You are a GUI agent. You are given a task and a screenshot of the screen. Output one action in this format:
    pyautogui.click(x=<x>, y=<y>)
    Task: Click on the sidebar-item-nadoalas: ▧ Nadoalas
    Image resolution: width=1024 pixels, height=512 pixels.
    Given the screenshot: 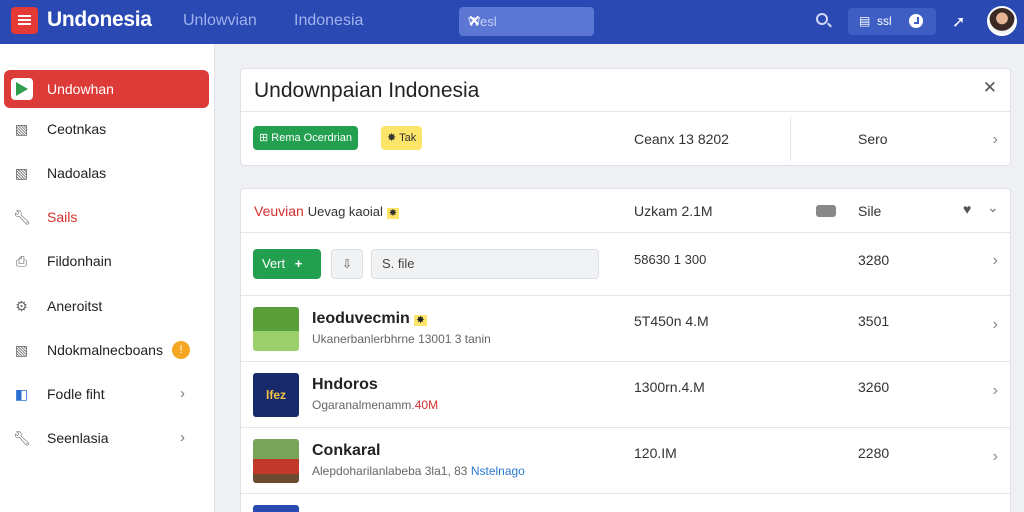 What is the action you would take?
    pyautogui.click(x=106, y=173)
    